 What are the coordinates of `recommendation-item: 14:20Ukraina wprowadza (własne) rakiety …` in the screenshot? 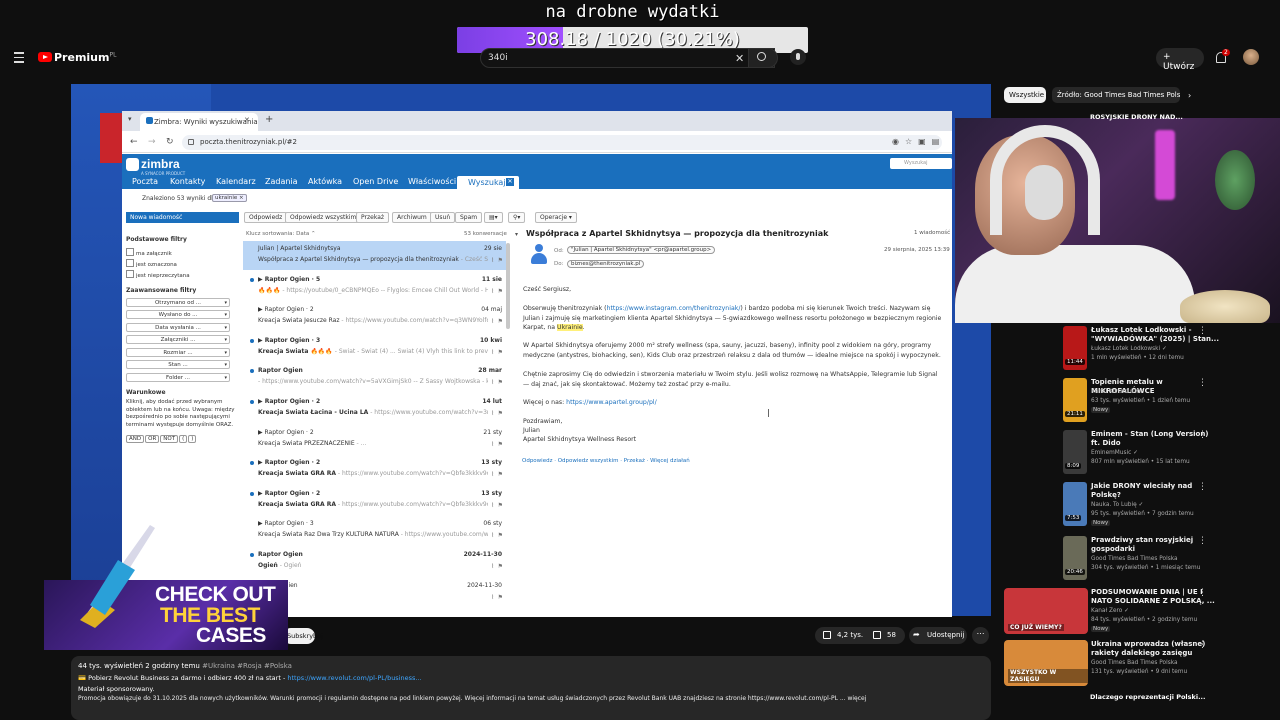 It's located at (1168, 666).